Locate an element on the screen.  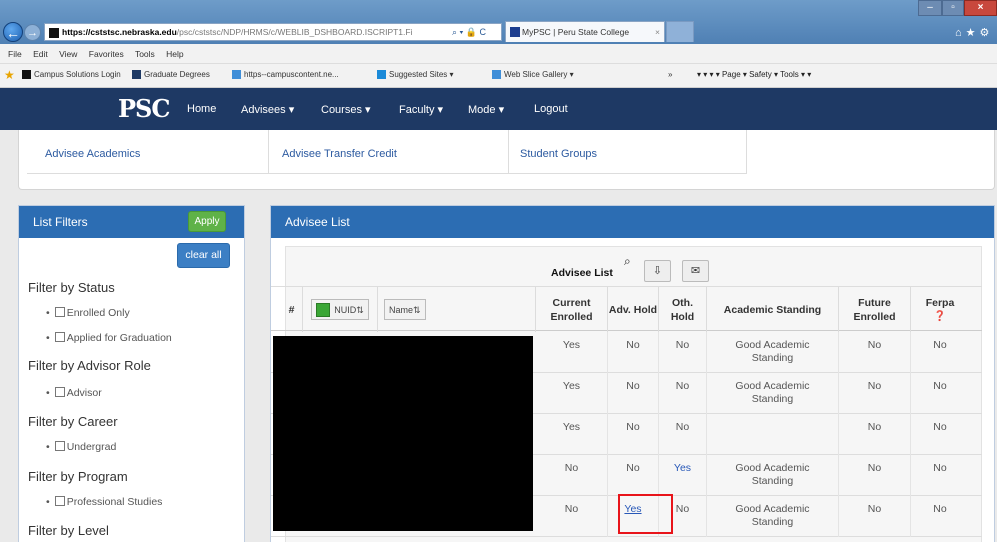
cloud-download-icon: ⇩ is located at coordinates (657, 271).